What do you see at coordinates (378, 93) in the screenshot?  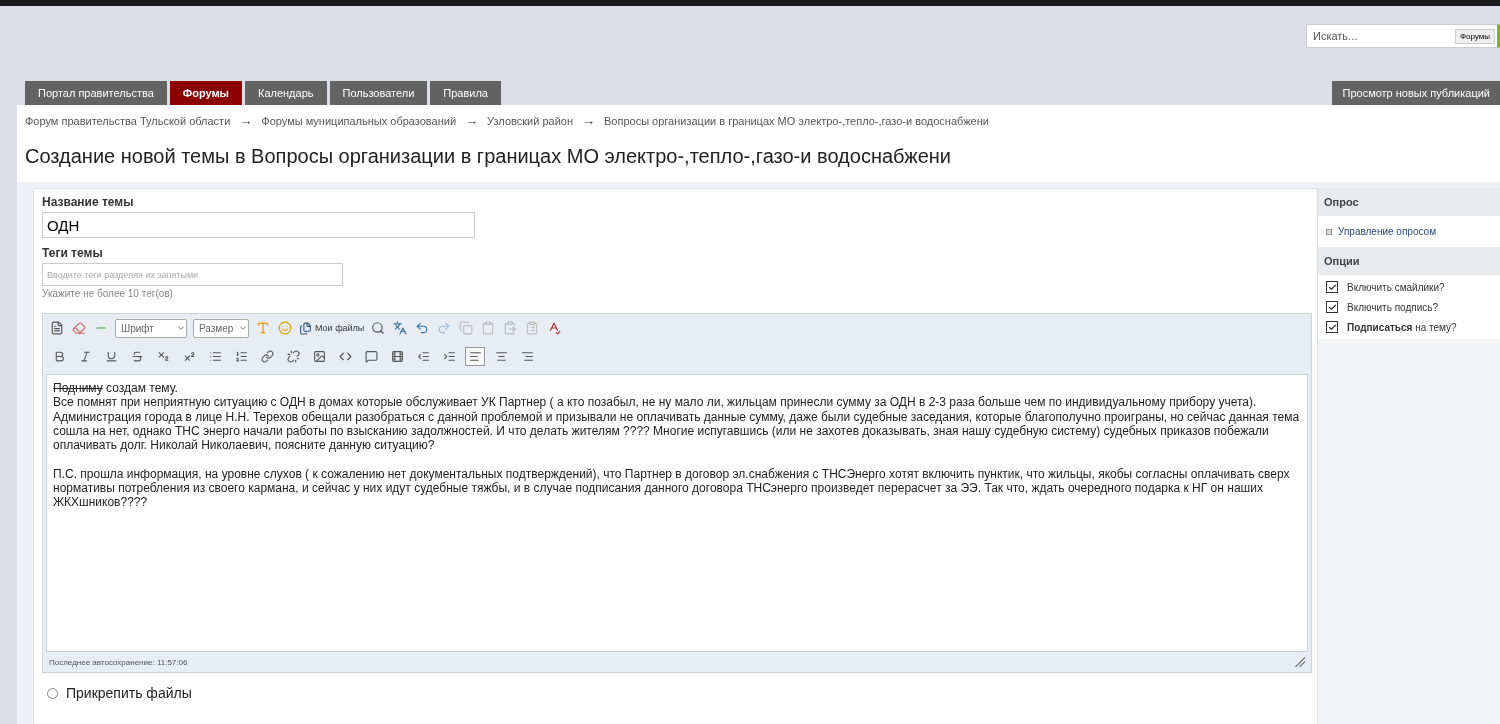 I see `nav-tab: Пользователи` at bounding box center [378, 93].